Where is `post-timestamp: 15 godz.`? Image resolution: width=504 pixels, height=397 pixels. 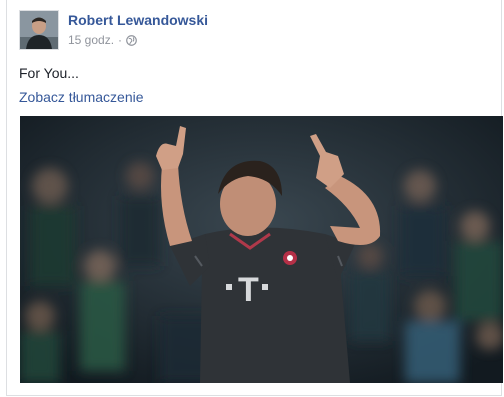
post-timestamp: 15 godz. is located at coordinates (91, 40).